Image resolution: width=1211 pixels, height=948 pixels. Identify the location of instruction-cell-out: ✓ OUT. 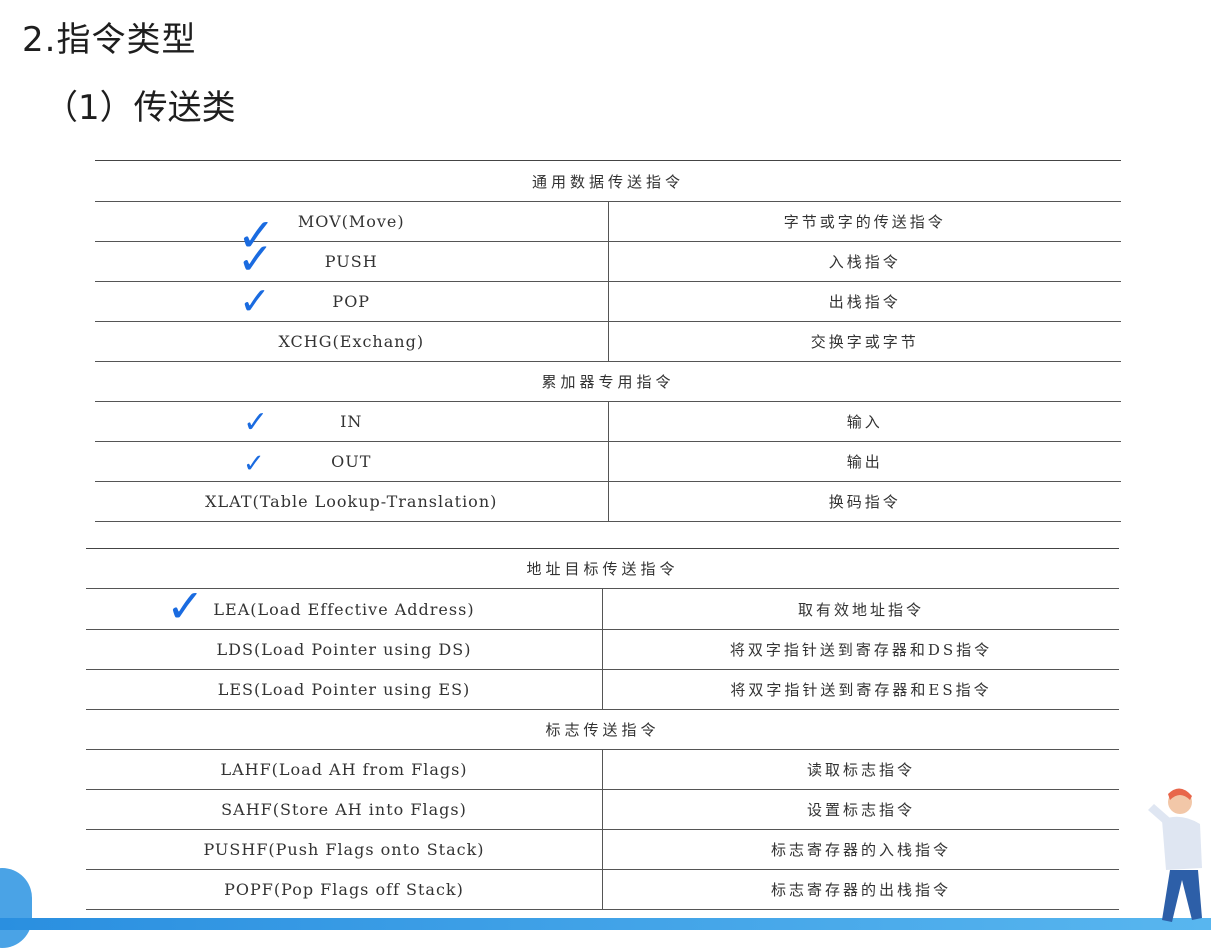
(352, 461).